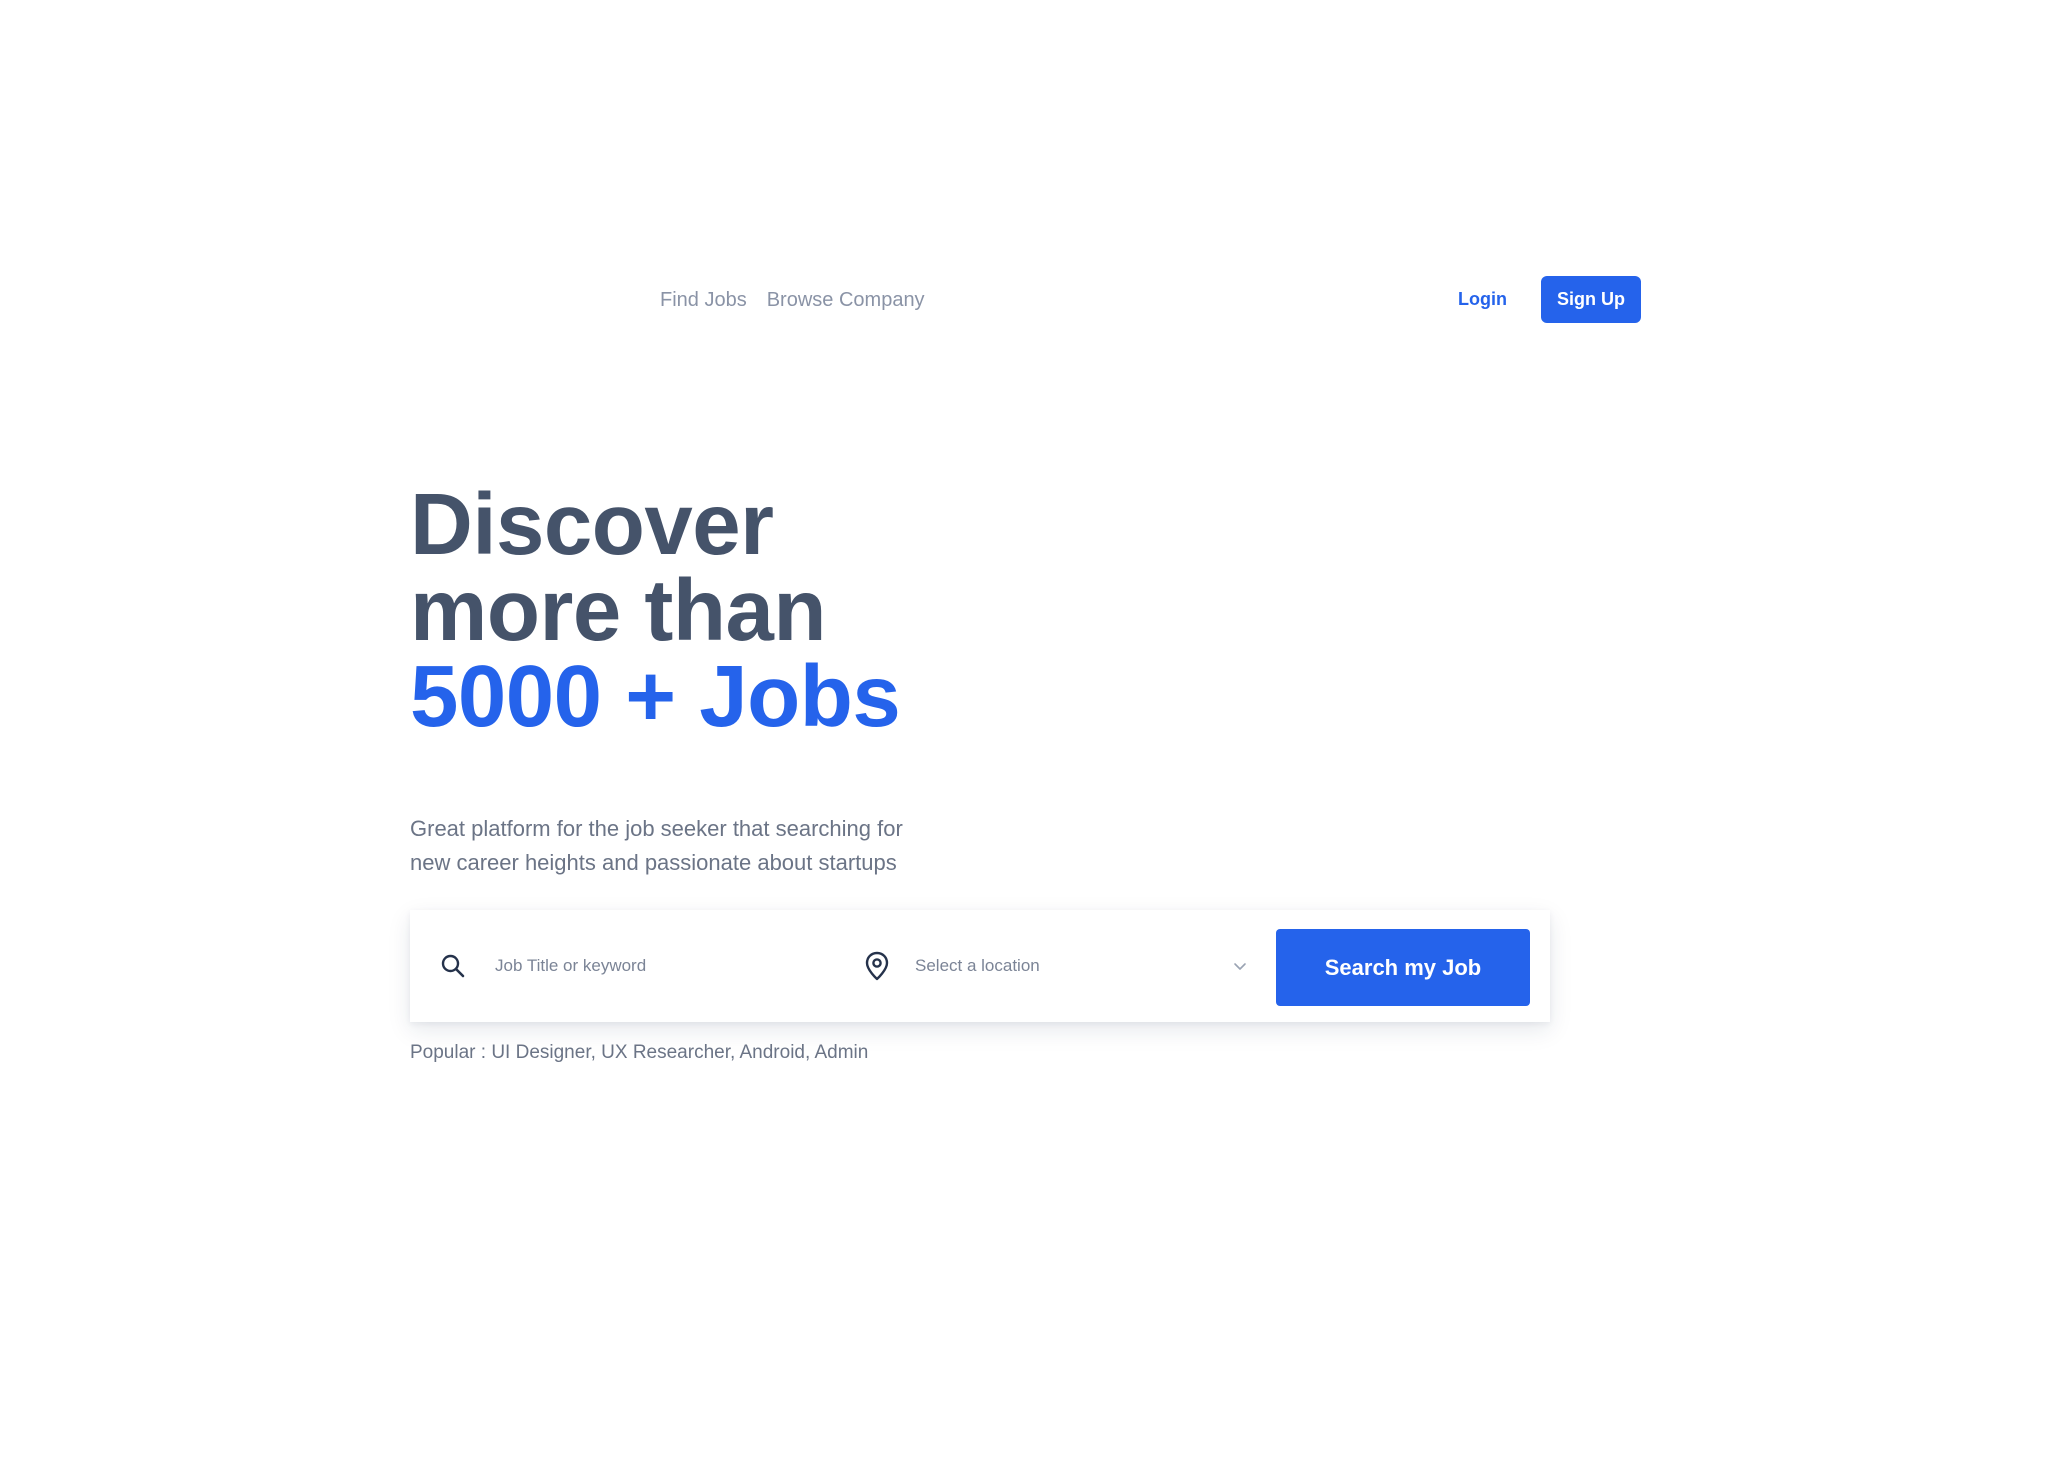  Describe the element at coordinates (453, 966) in the screenshot. I see `search-icon` at that location.